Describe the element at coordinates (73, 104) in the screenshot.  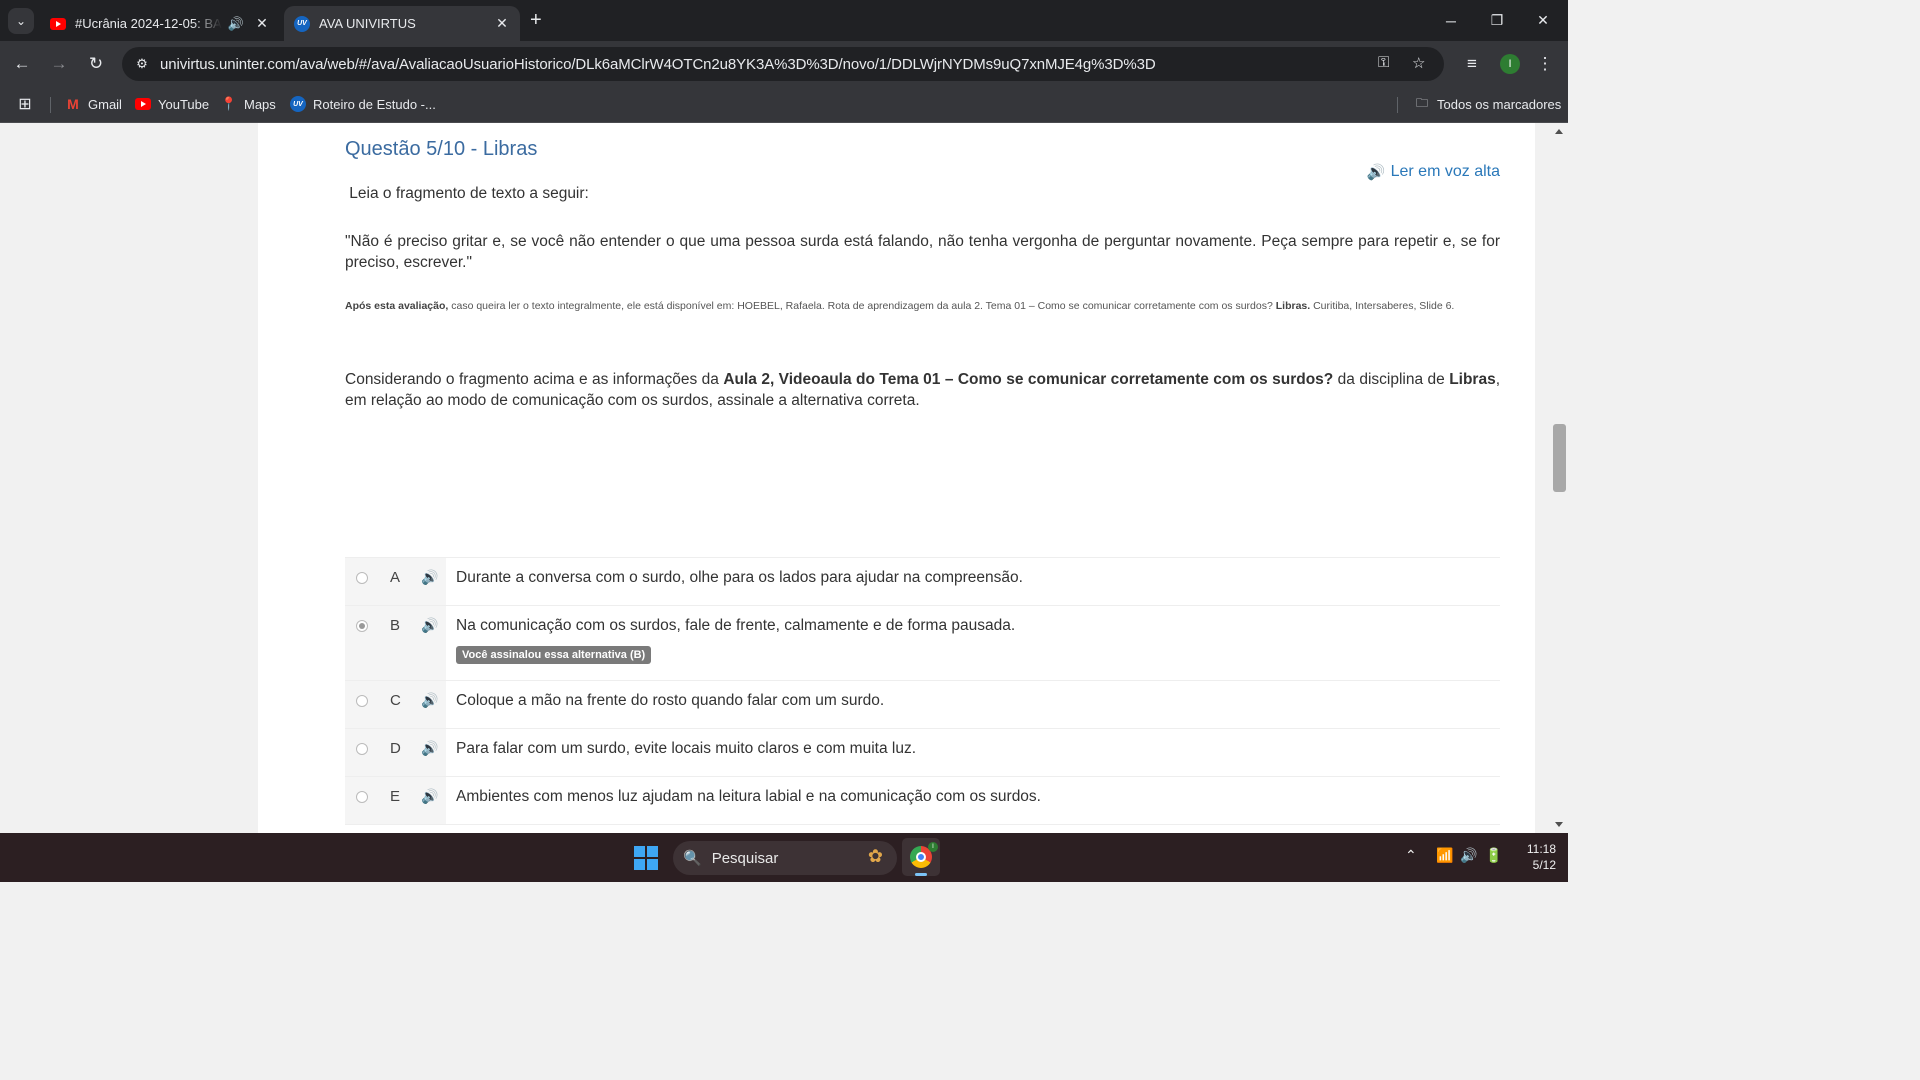
I see `gmail-icon: M` at that location.